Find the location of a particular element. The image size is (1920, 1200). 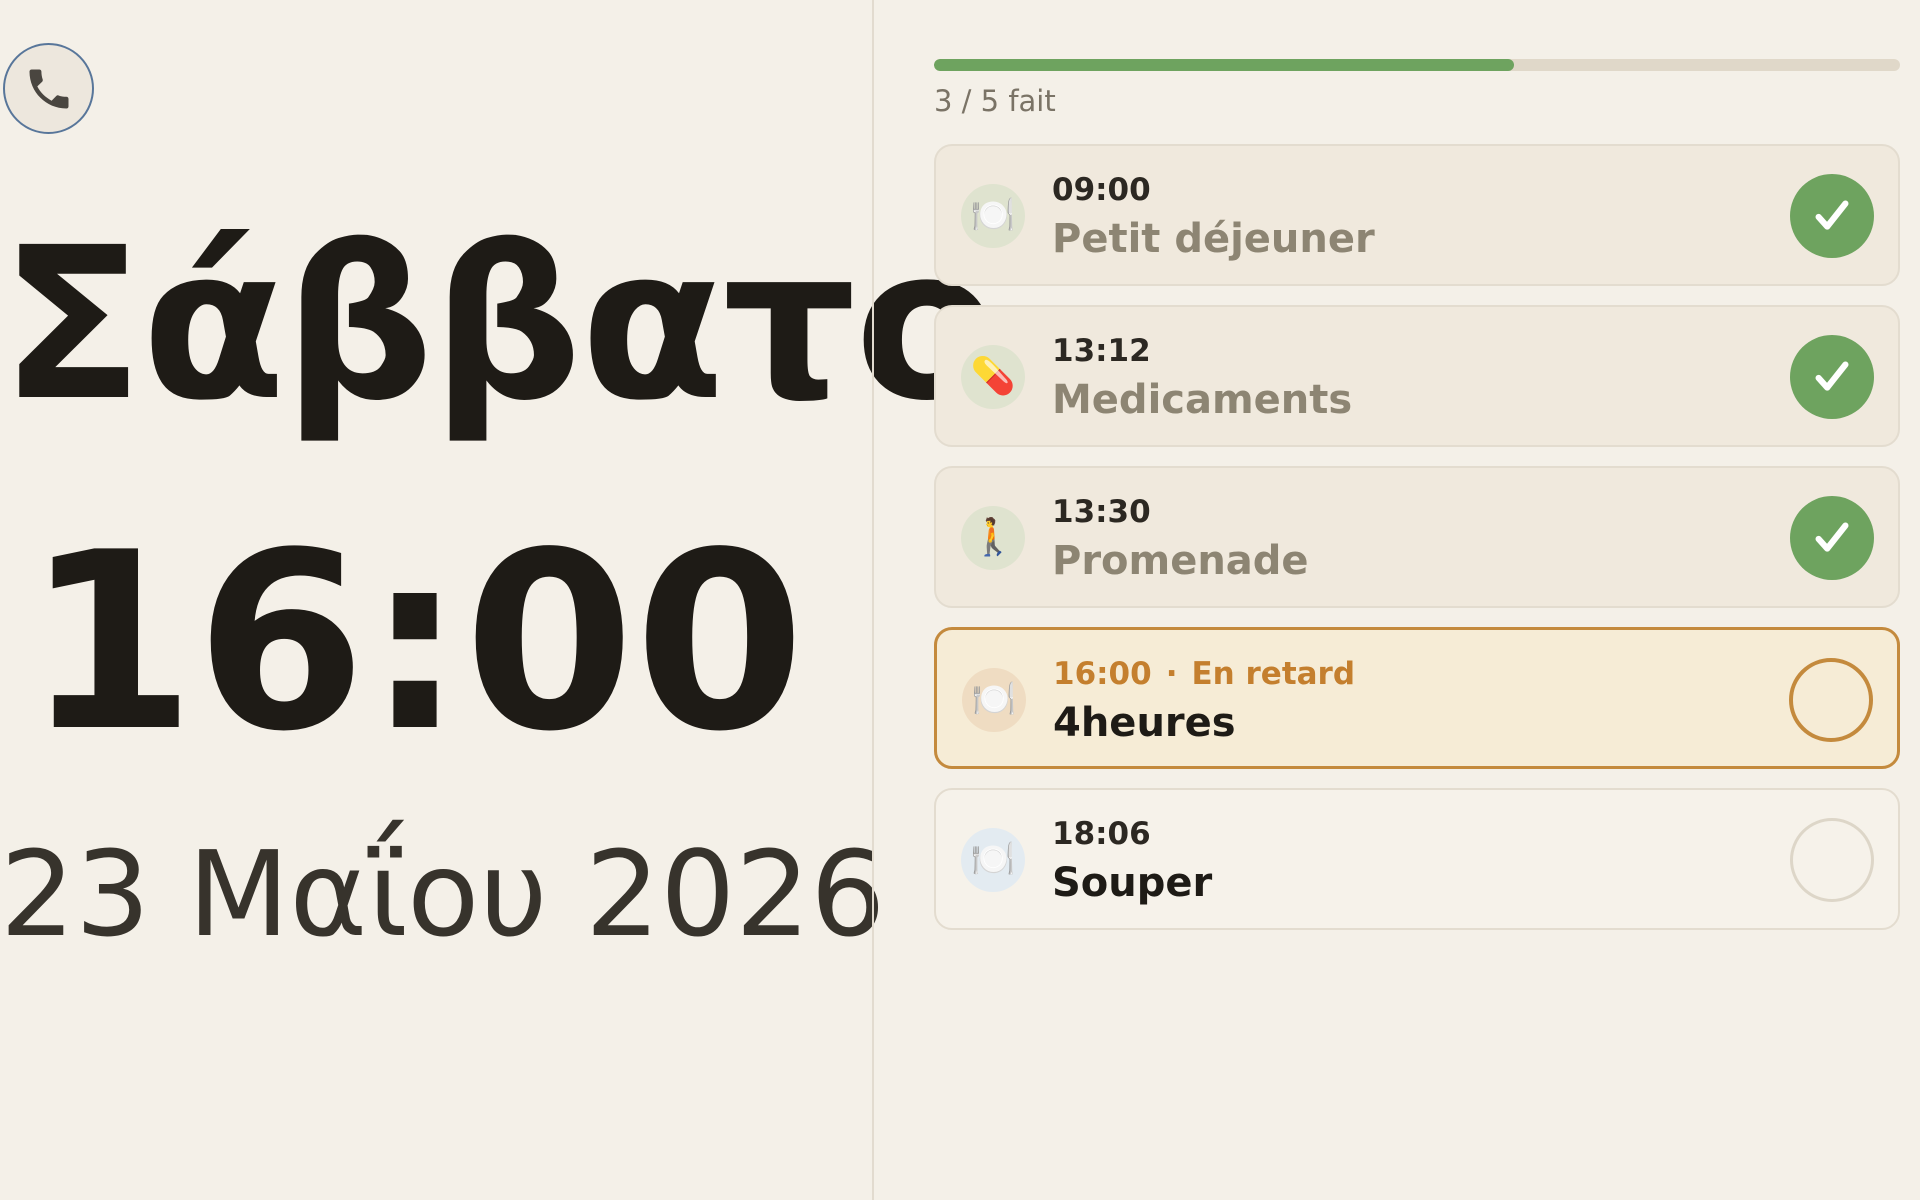

task-time: 09:00 is located at coordinates (1101, 190).